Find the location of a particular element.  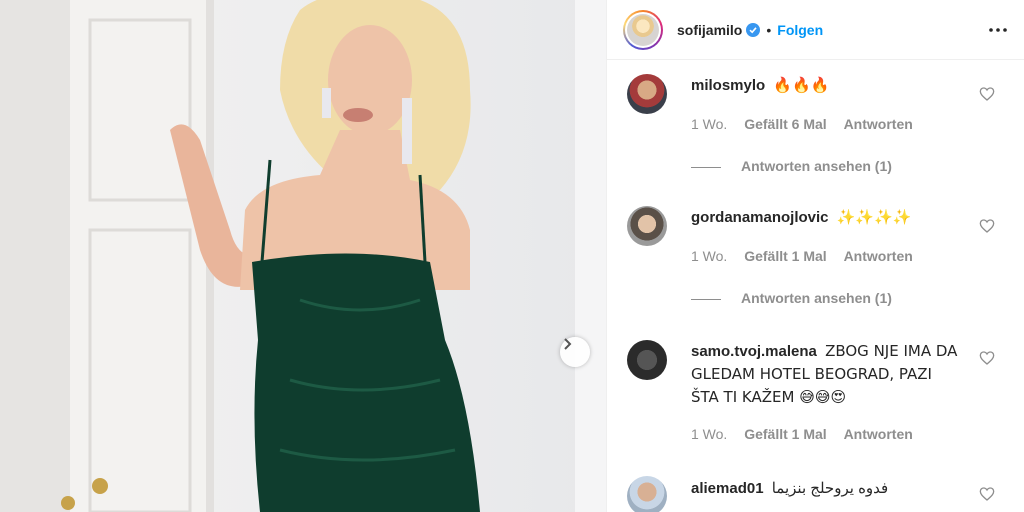

comment-username: gordanamanojlovic is located at coordinates (760, 217).